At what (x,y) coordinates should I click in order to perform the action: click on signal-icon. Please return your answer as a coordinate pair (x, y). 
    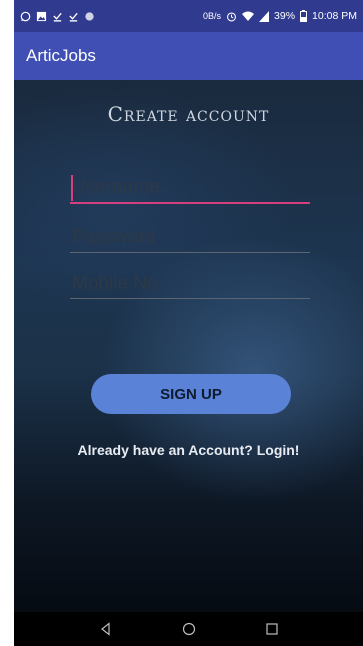
    Looking at the image, I should click on (264, 16).